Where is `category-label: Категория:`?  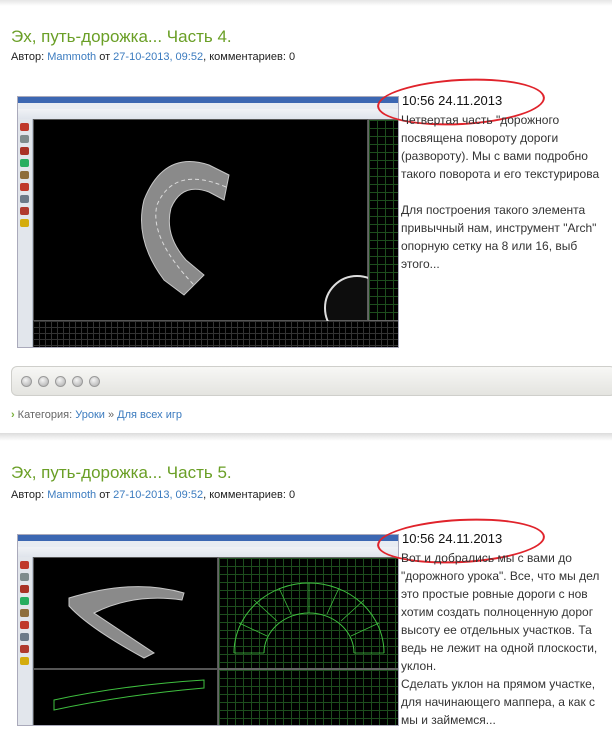 category-label: Категория: is located at coordinates (45, 415).